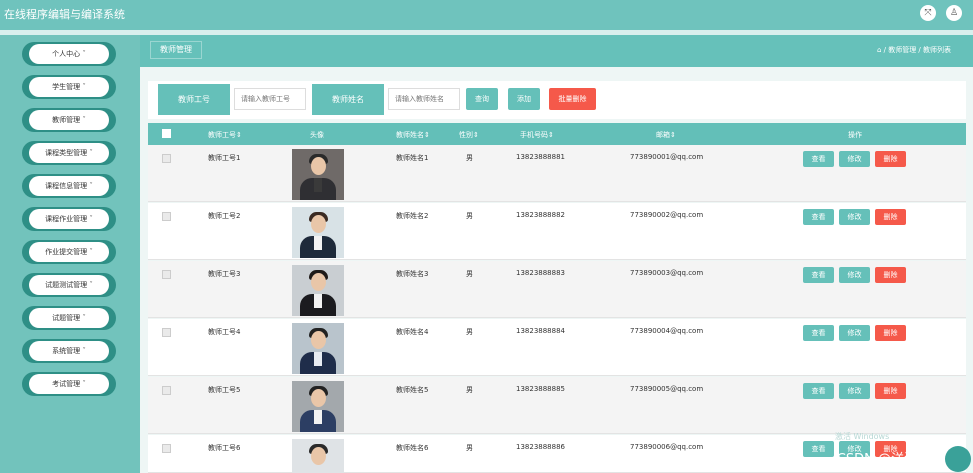 This screenshot has width=973, height=473. What do you see at coordinates (556, 51) in the screenshot?
I see `breadcrumb-bar: 教师管理 ⌂ / 教师管理 / 教师列表` at bounding box center [556, 51].